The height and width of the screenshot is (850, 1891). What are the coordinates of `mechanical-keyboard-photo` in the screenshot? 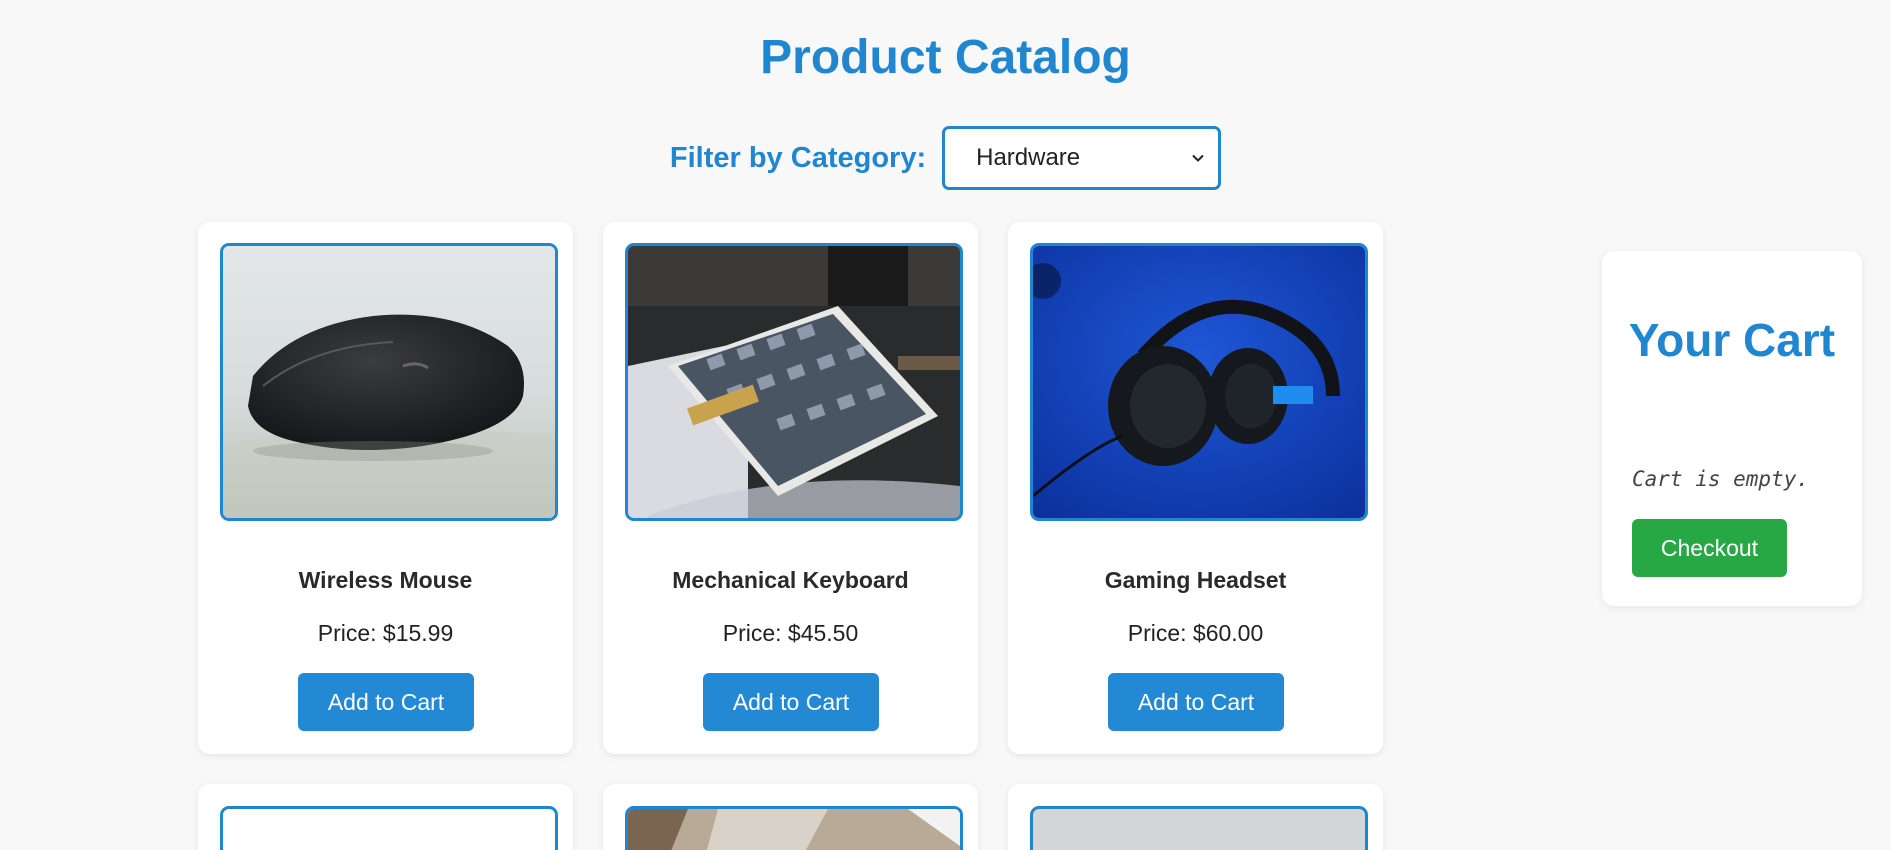 It's located at (794, 382).